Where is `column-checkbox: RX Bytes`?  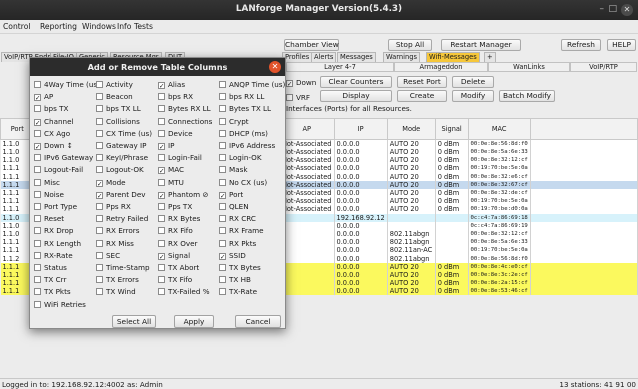
column-checkbox: RX Bytes is located at coordinates (179, 219).